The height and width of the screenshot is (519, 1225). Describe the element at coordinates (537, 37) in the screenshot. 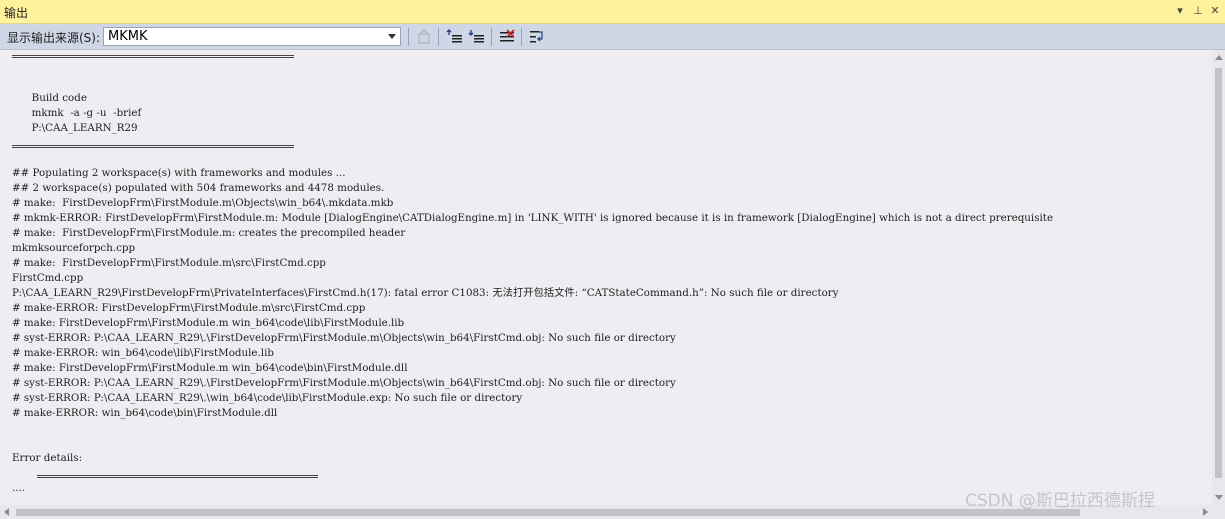

I see `word-wrap-icon` at that location.